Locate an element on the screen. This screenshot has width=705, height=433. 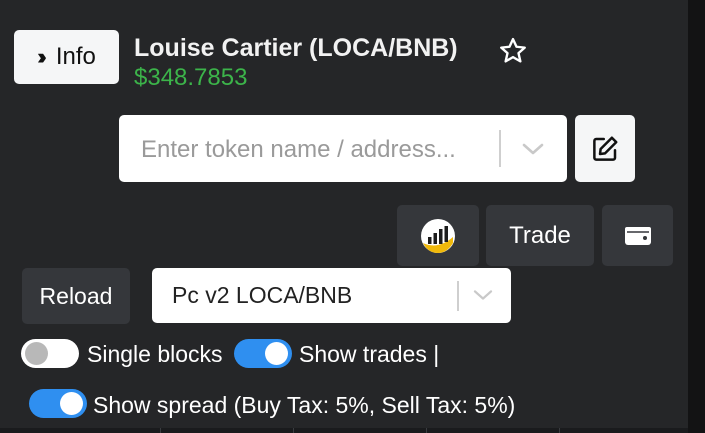
token-search is located at coordinates (343, 149).